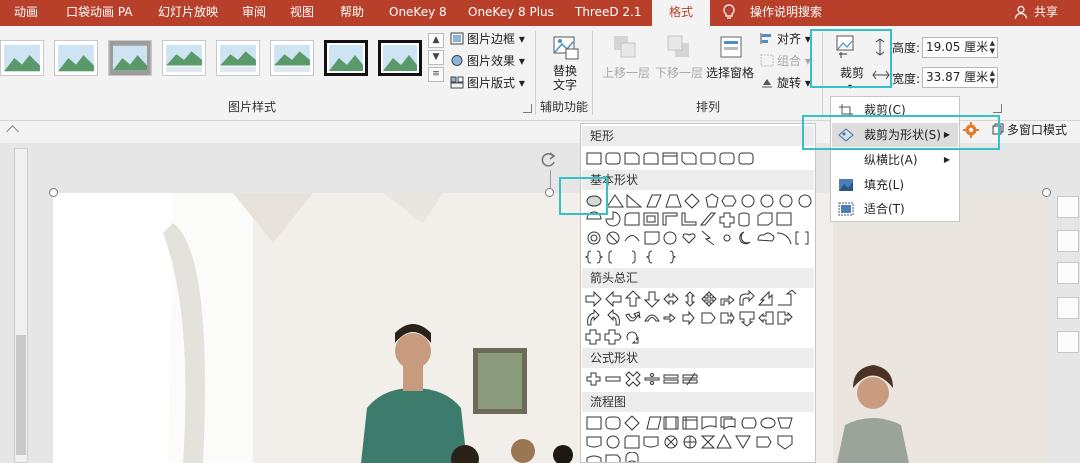 This screenshot has width=1080, height=463. What do you see at coordinates (679, 73) in the screenshot?
I see `send-backward-button: 下移一层` at bounding box center [679, 73].